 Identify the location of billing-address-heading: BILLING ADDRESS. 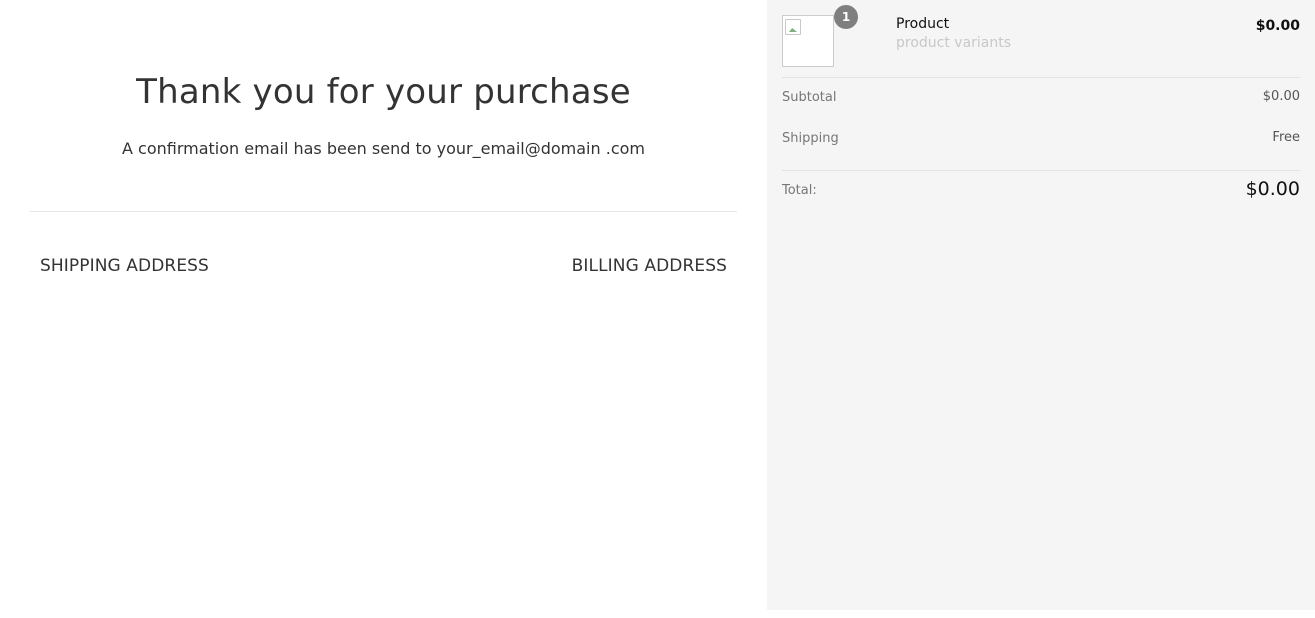
(649, 266).